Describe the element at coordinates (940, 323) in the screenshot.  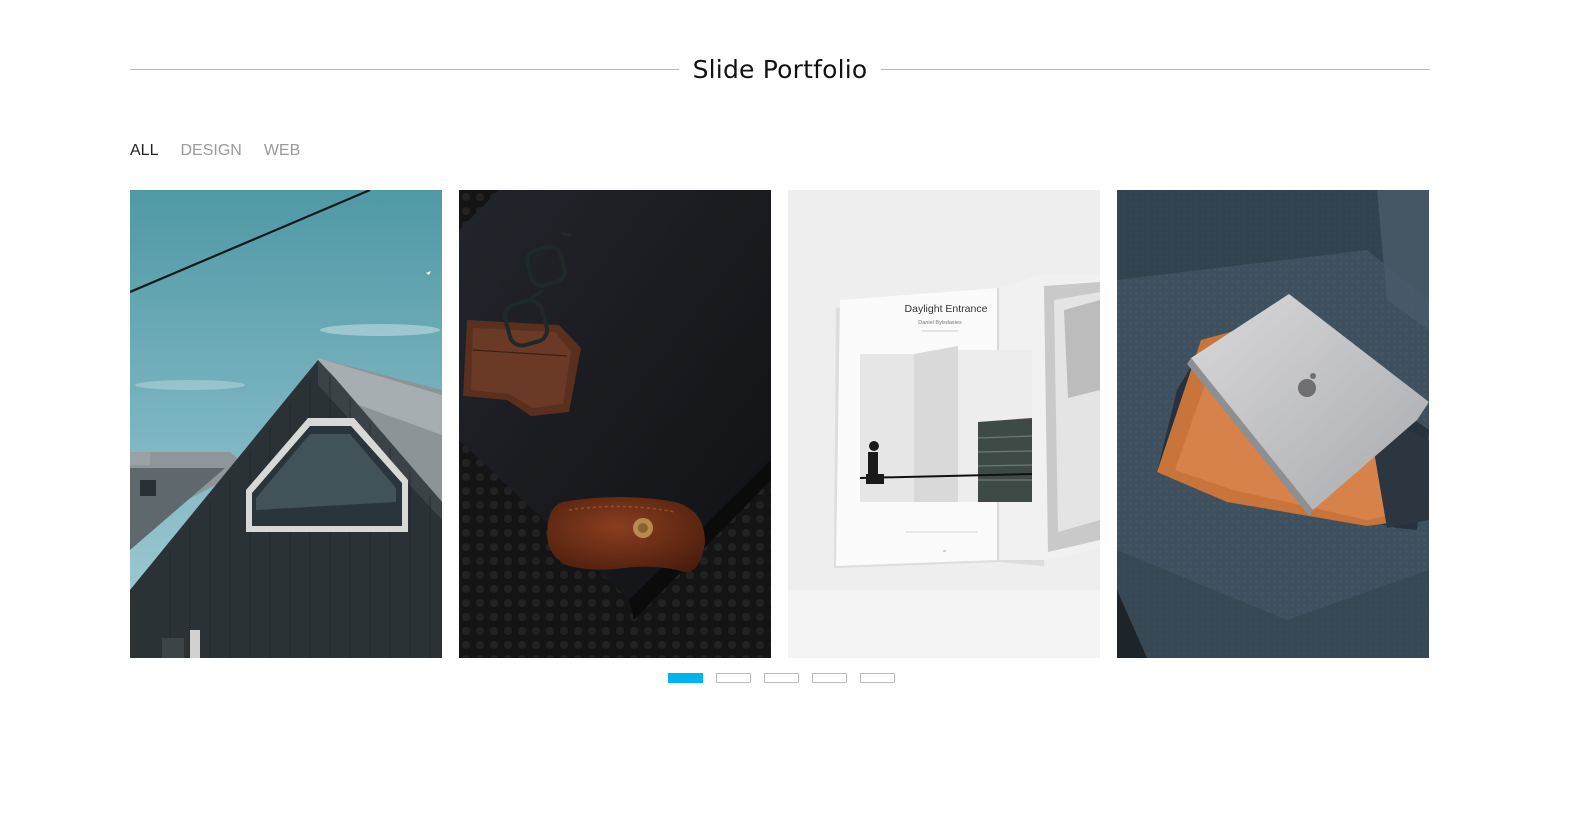
I see `book-subheading: Daniel Bylsdasies` at that location.